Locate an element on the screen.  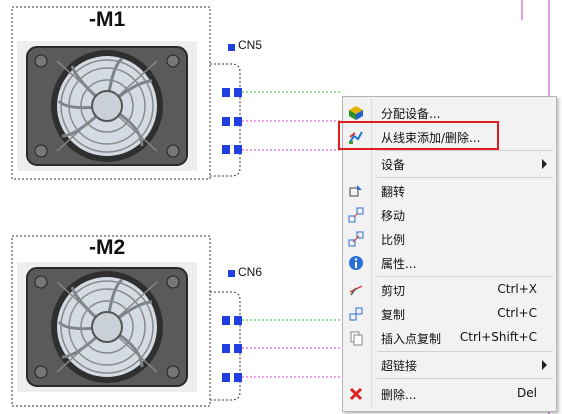
move-icon is located at coordinates (356, 215).